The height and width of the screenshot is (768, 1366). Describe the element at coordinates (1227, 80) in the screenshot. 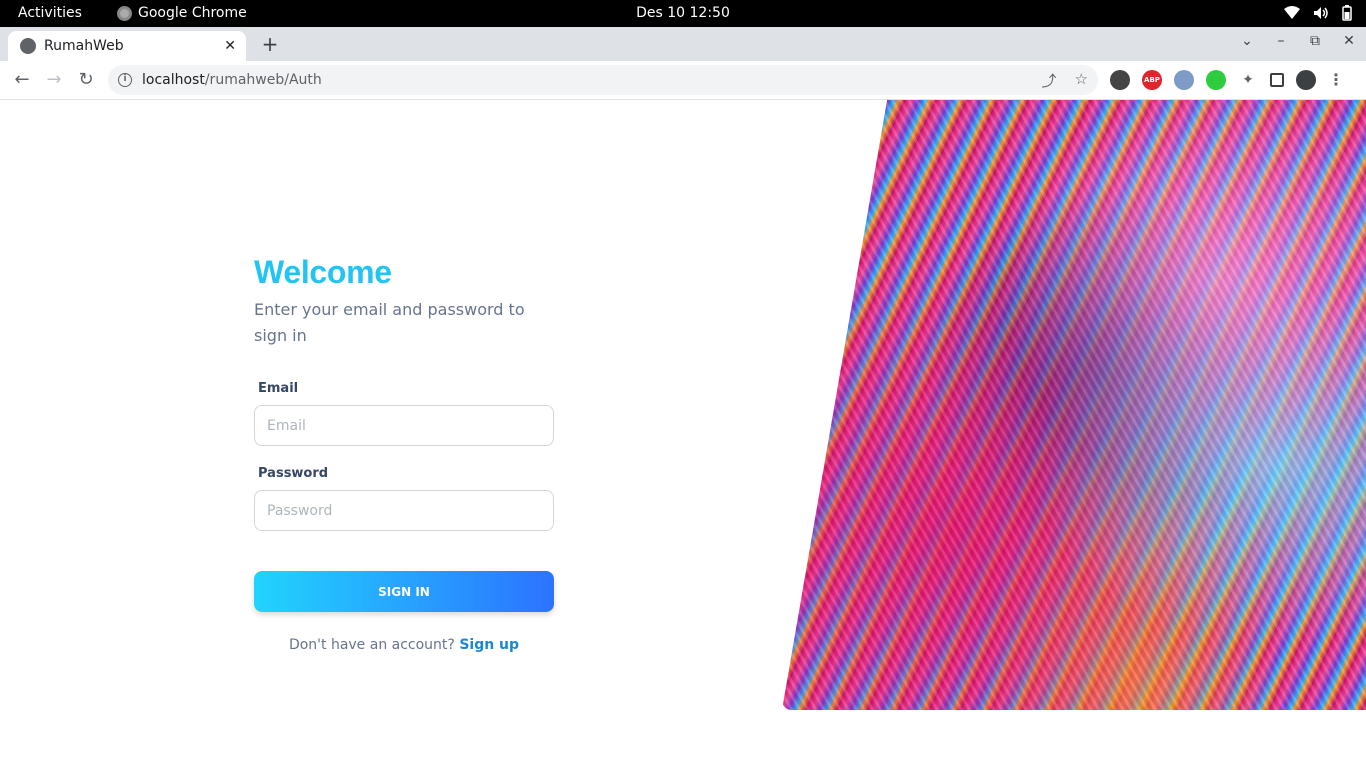

I see `extensions-area: ABP ✦ ⋮` at that location.